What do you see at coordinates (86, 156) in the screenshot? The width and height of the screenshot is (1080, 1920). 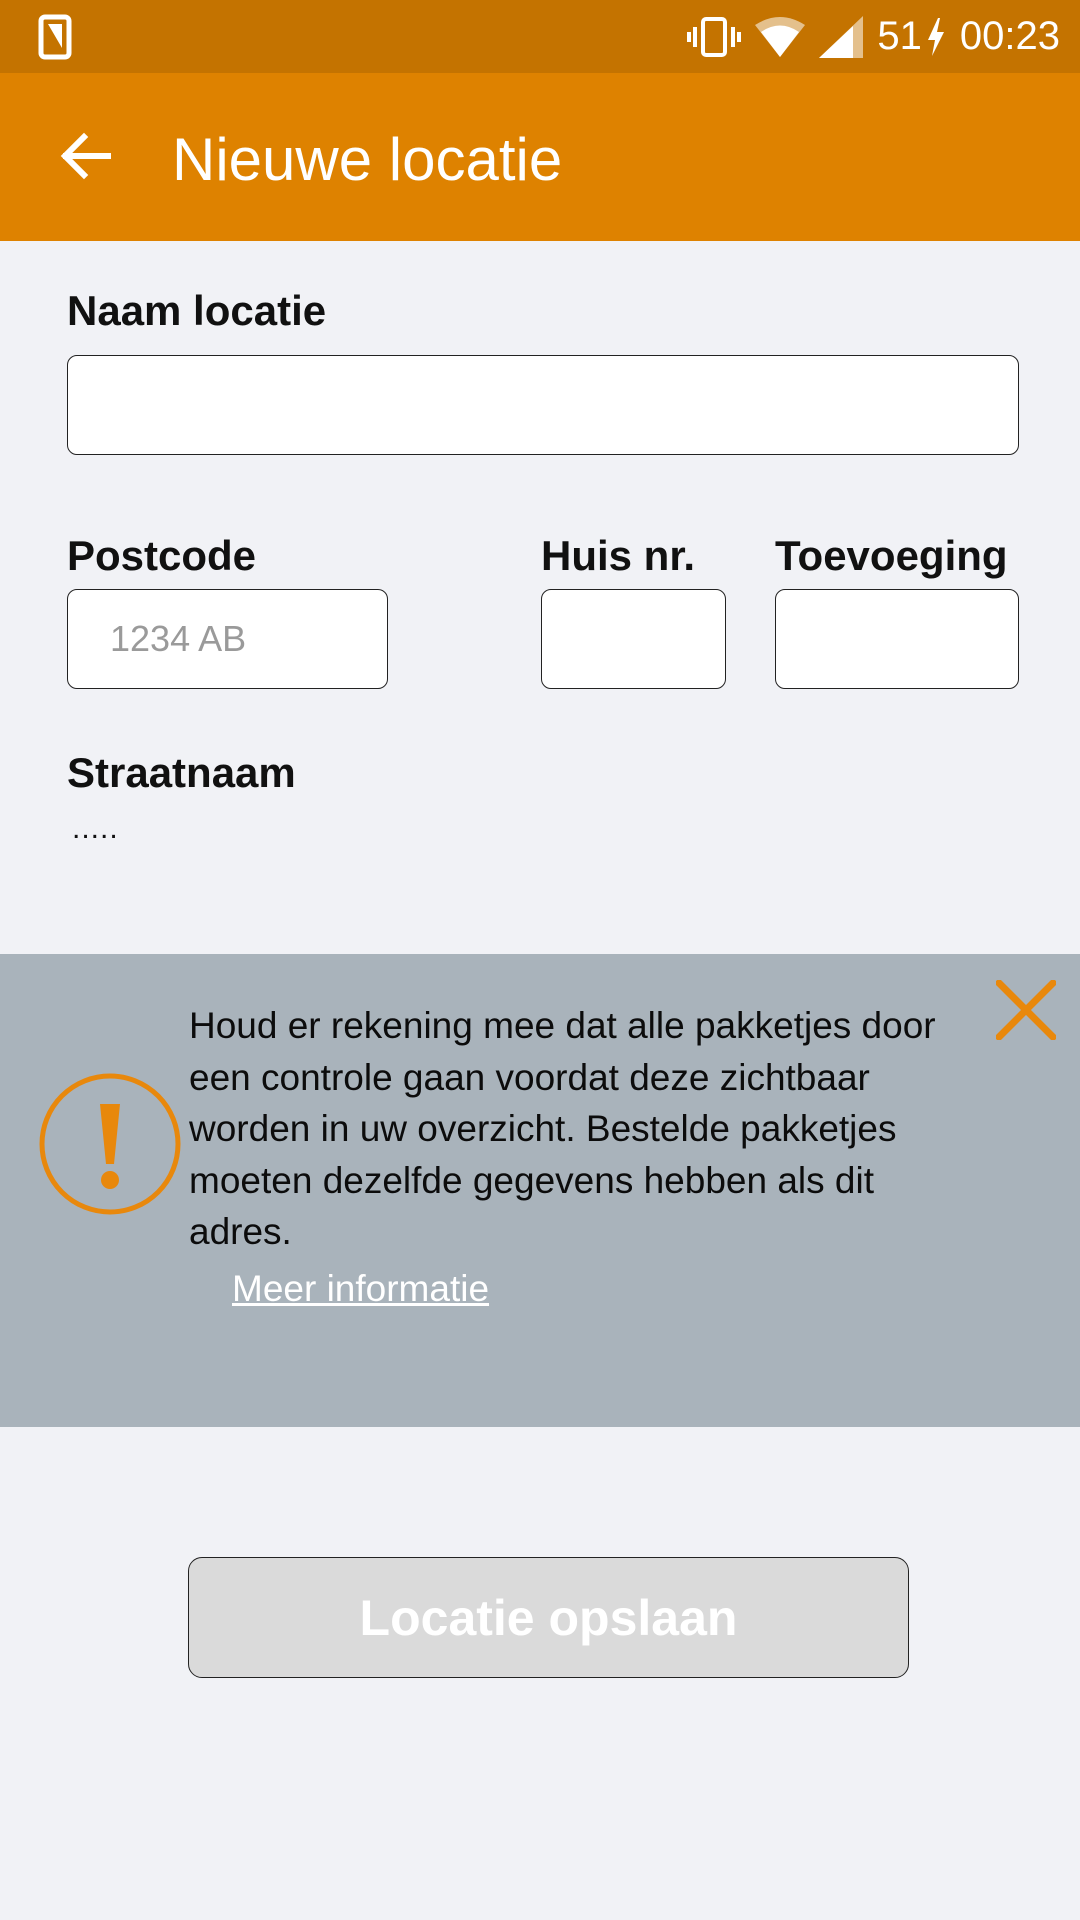 I see `arrow-left-icon` at bounding box center [86, 156].